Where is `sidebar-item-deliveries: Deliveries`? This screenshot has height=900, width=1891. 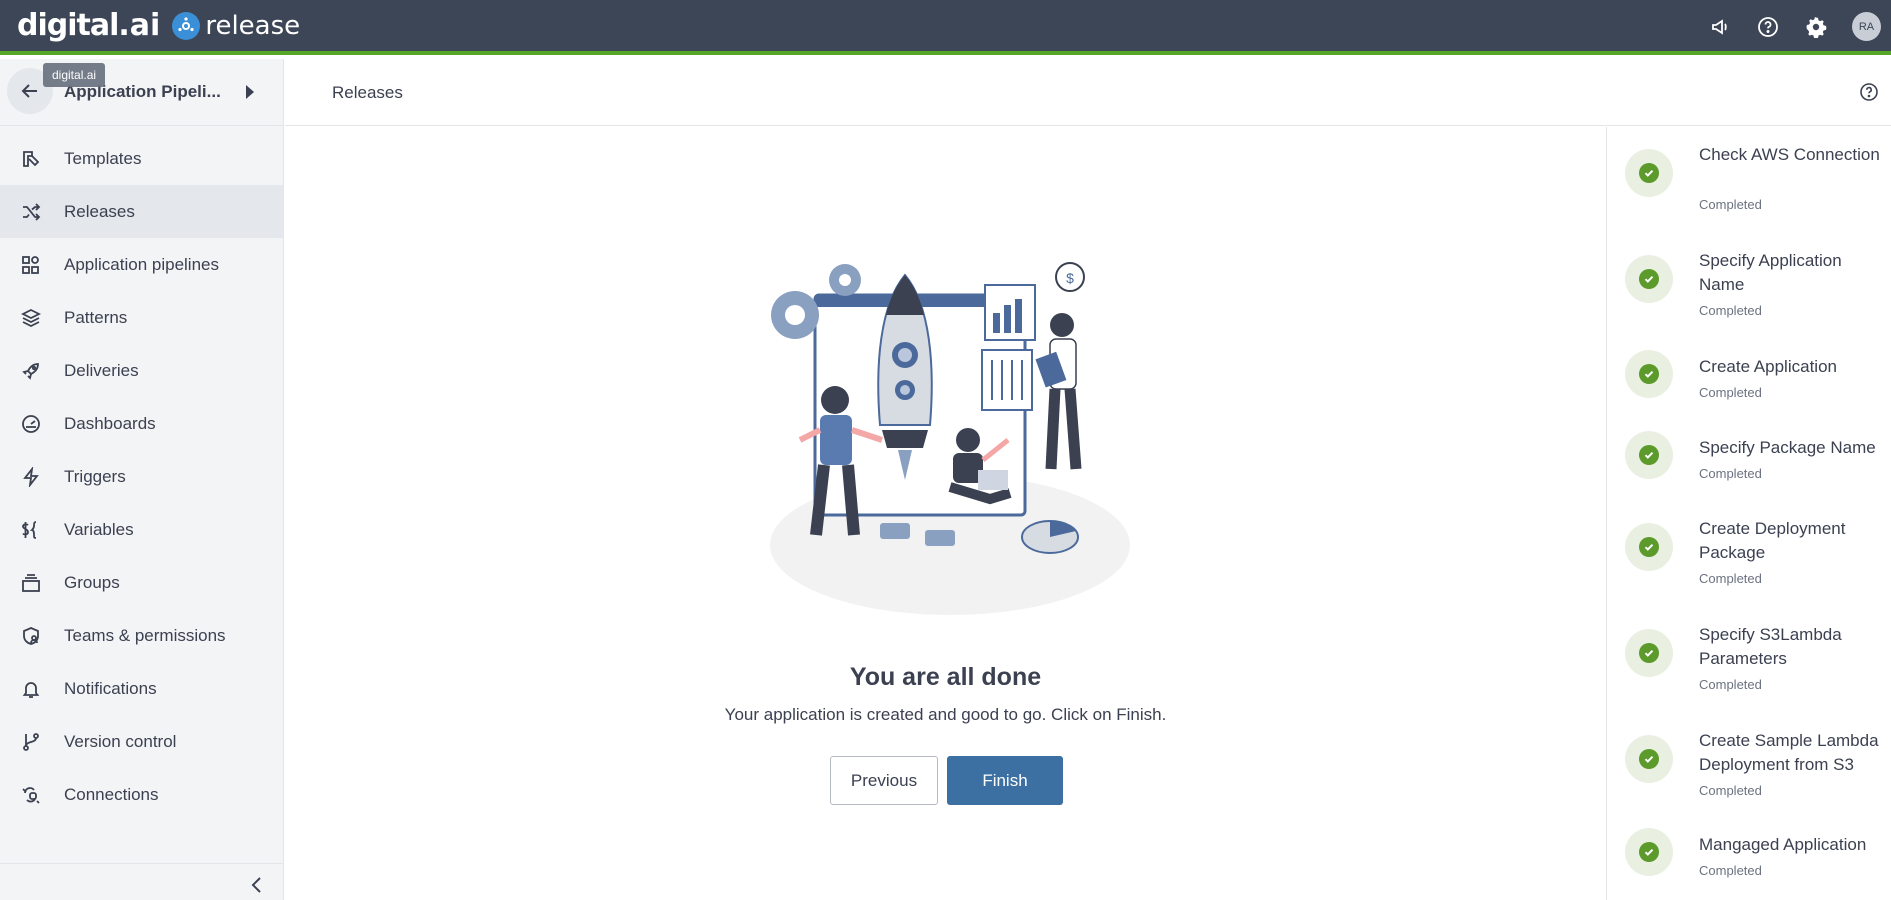 sidebar-item-deliveries: Deliveries is located at coordinates (141, 370).